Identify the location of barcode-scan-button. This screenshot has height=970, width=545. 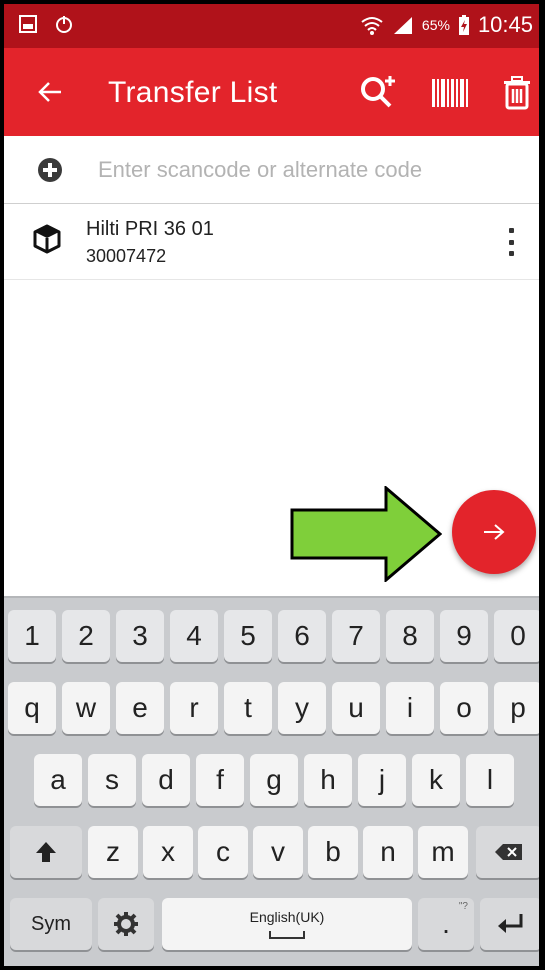
(450, 93).